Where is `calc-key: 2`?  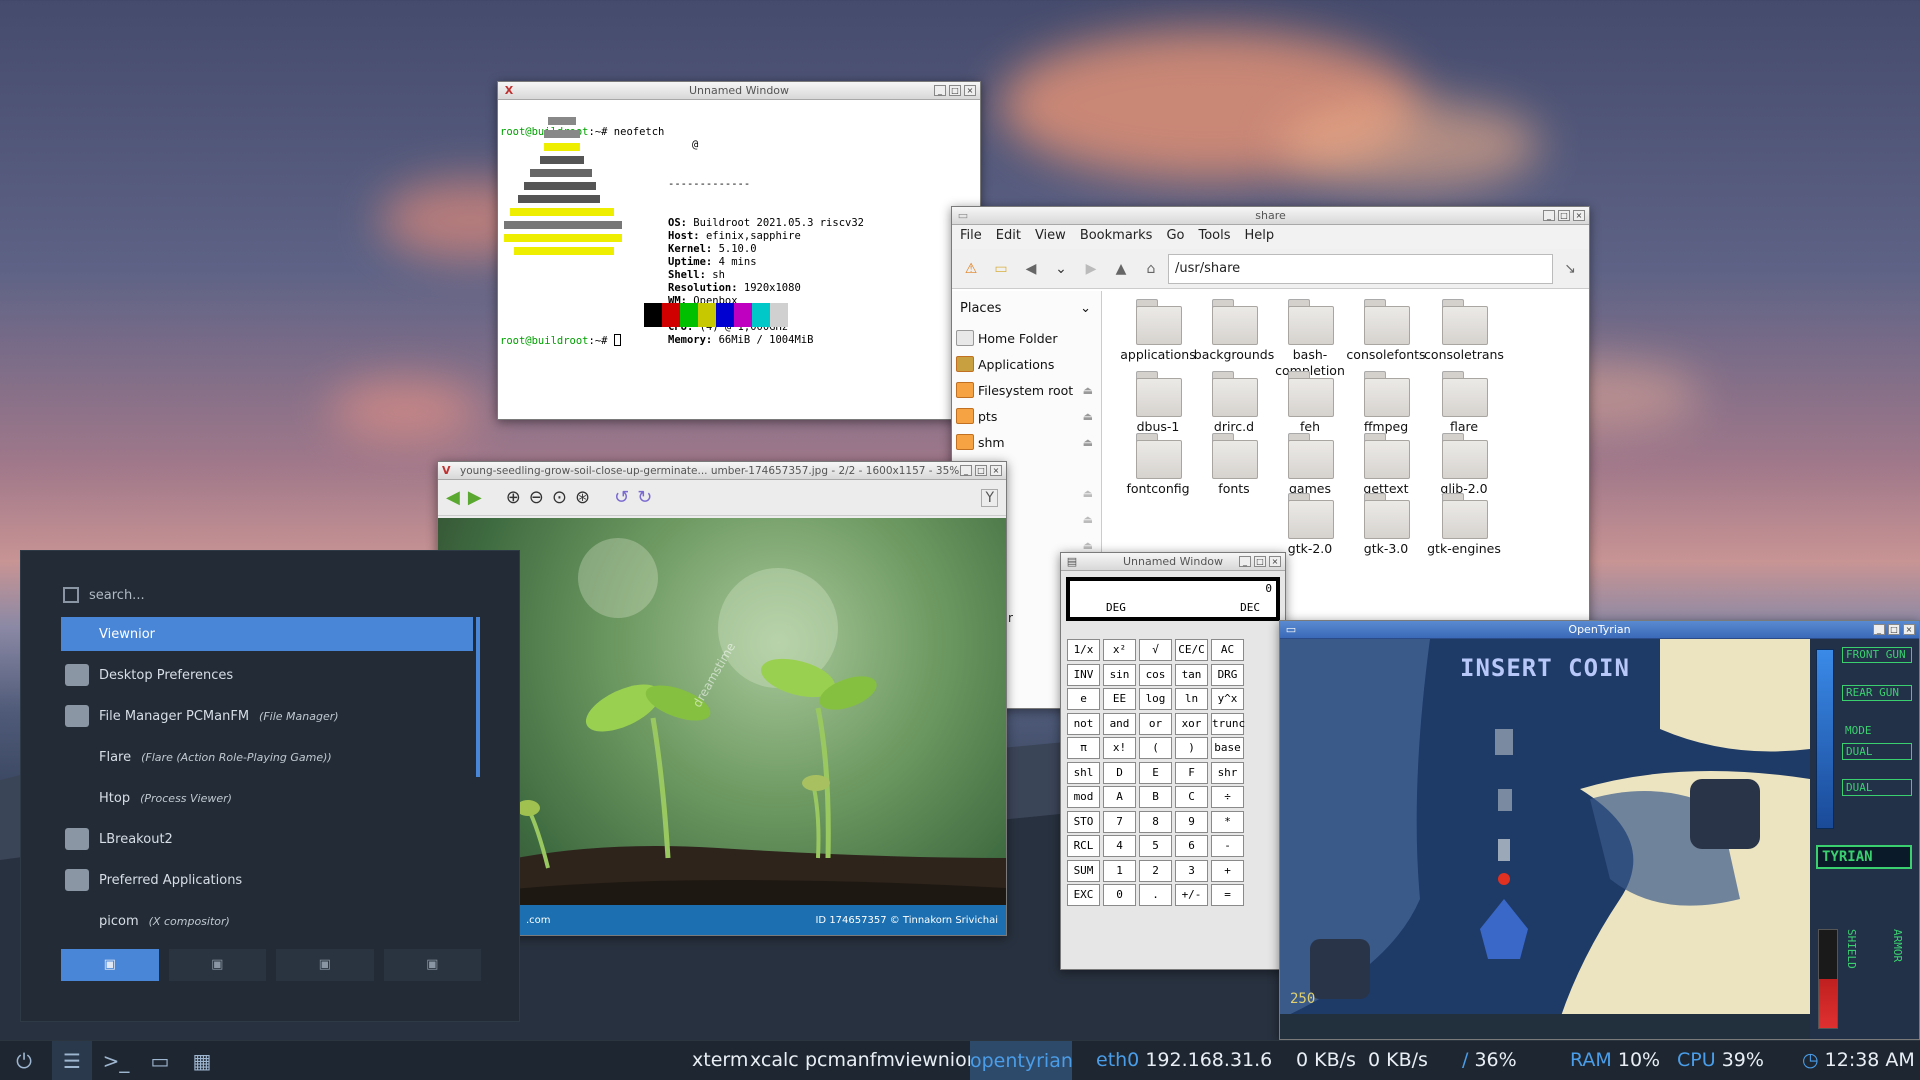 calc-key: 2 is located at coordinates (1155, 870).